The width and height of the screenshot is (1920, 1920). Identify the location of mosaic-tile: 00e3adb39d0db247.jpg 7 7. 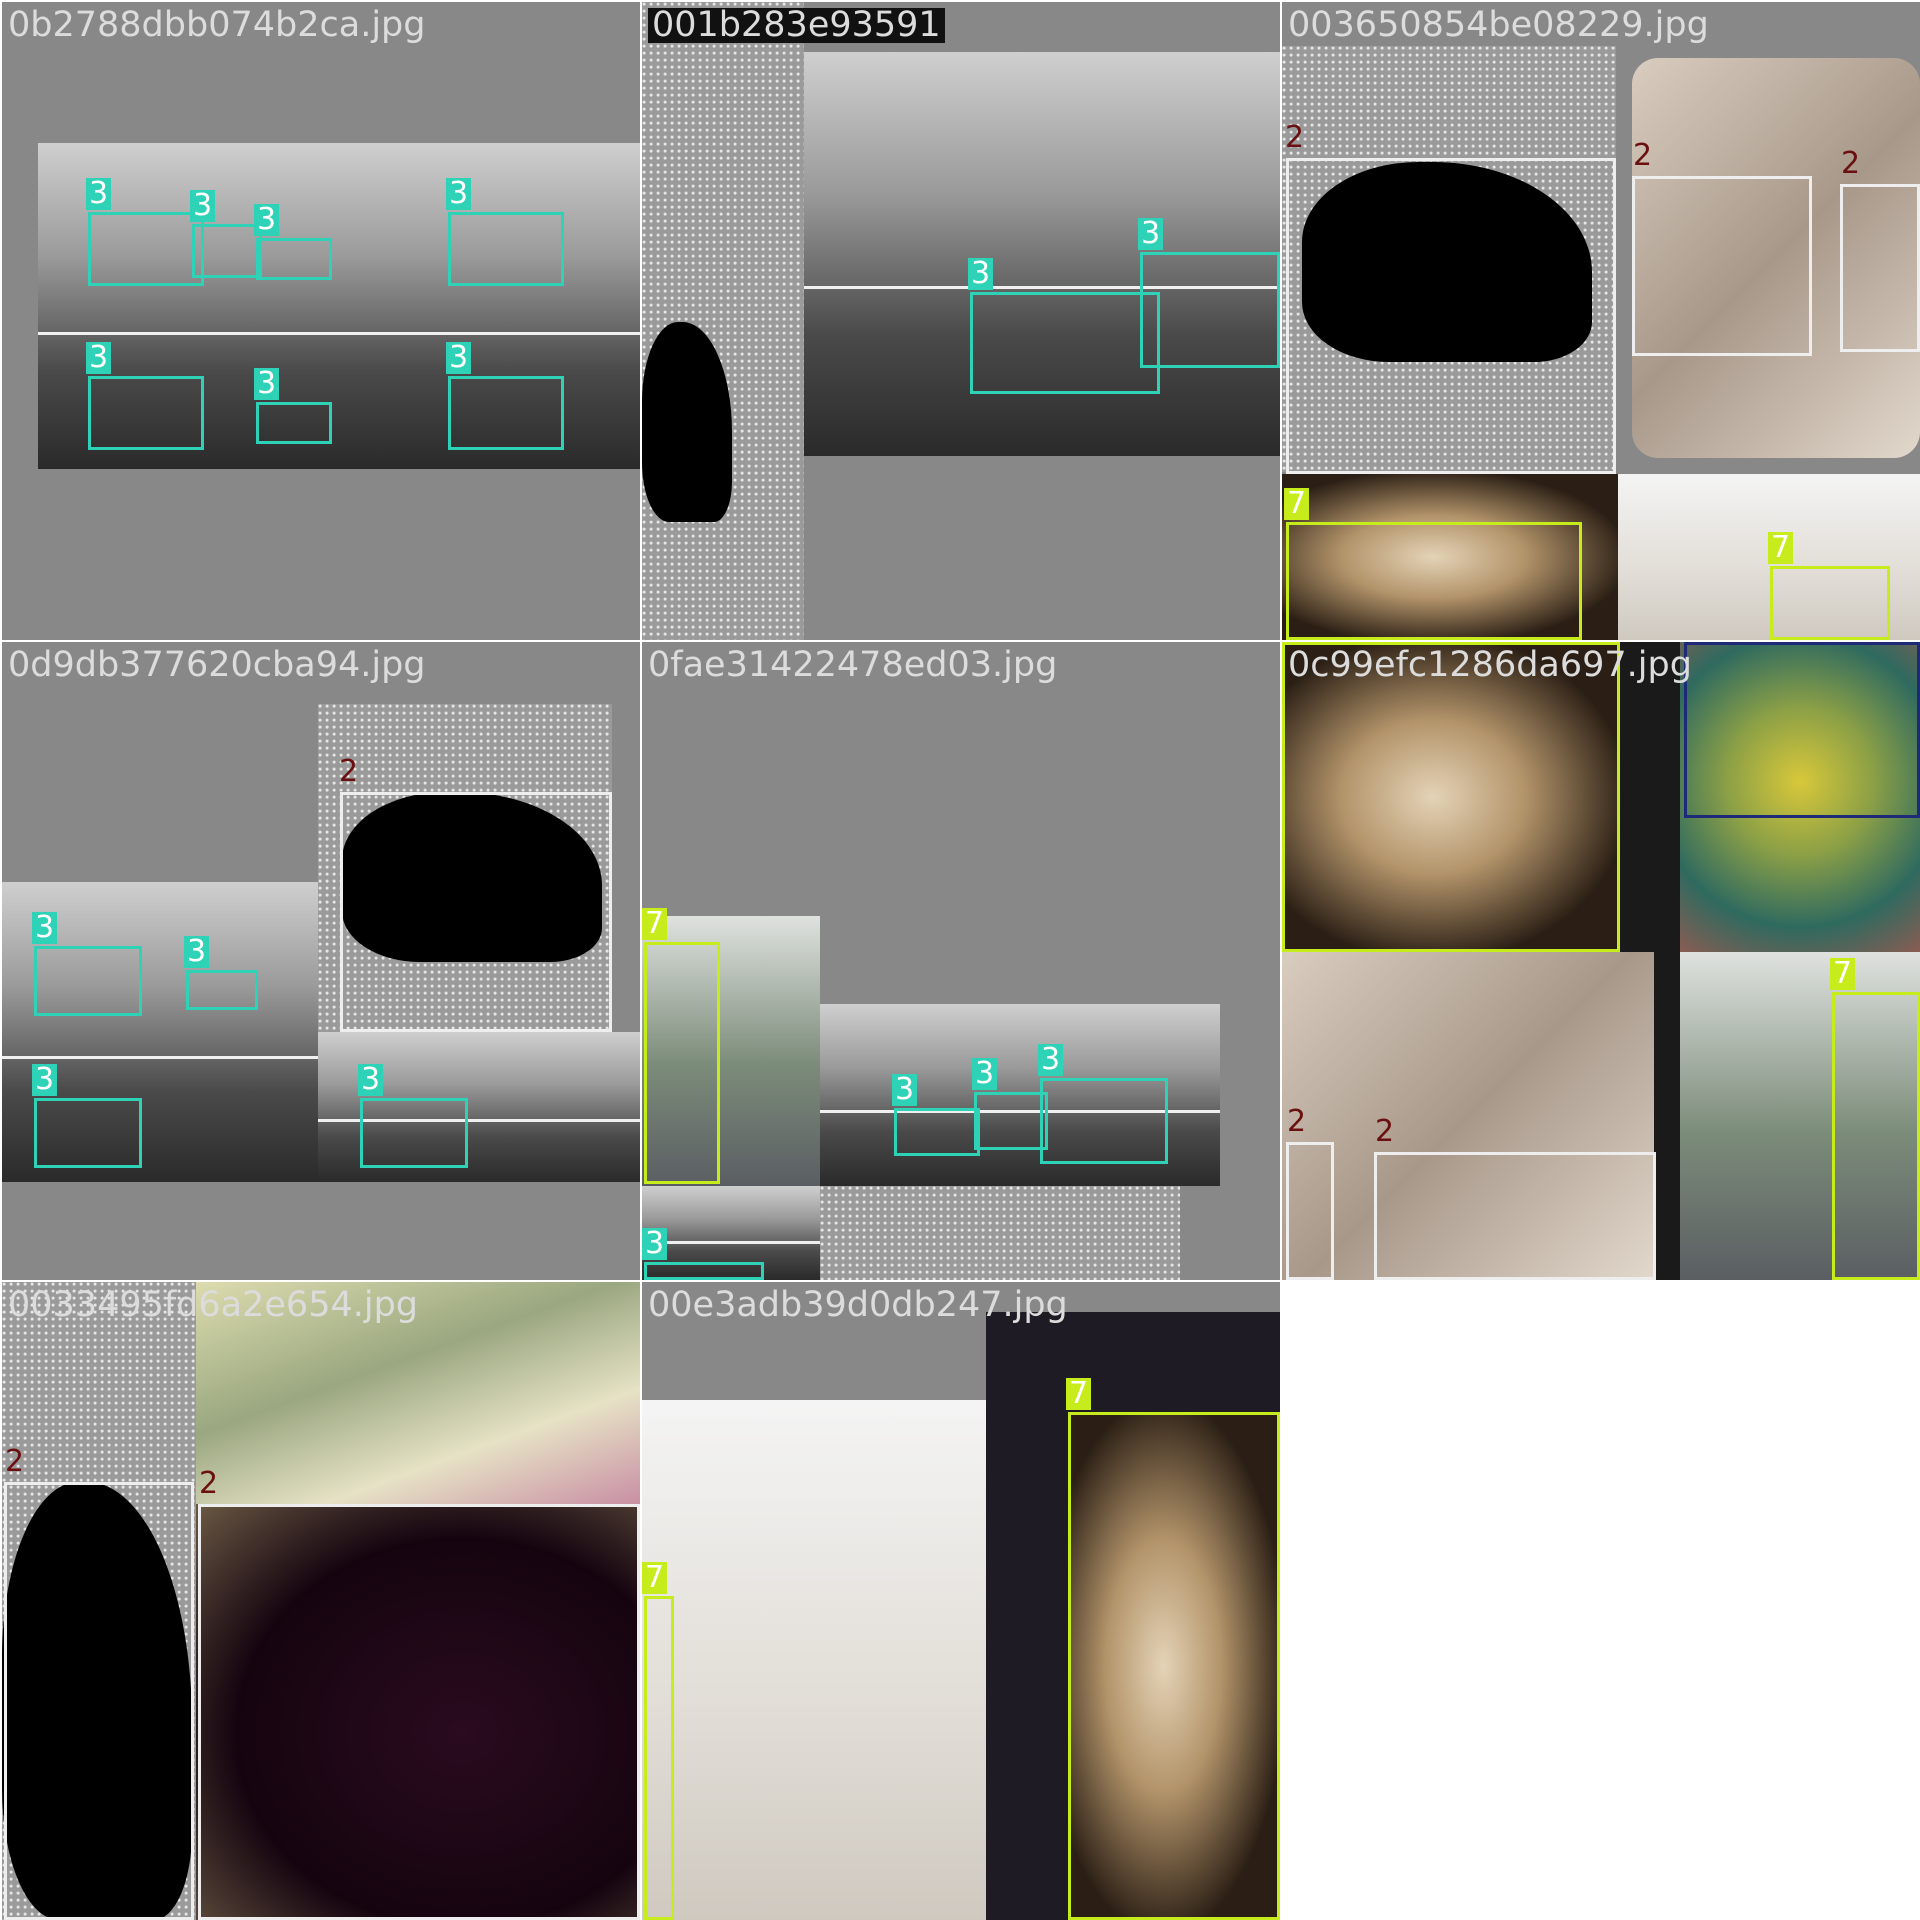
(961, 1601).